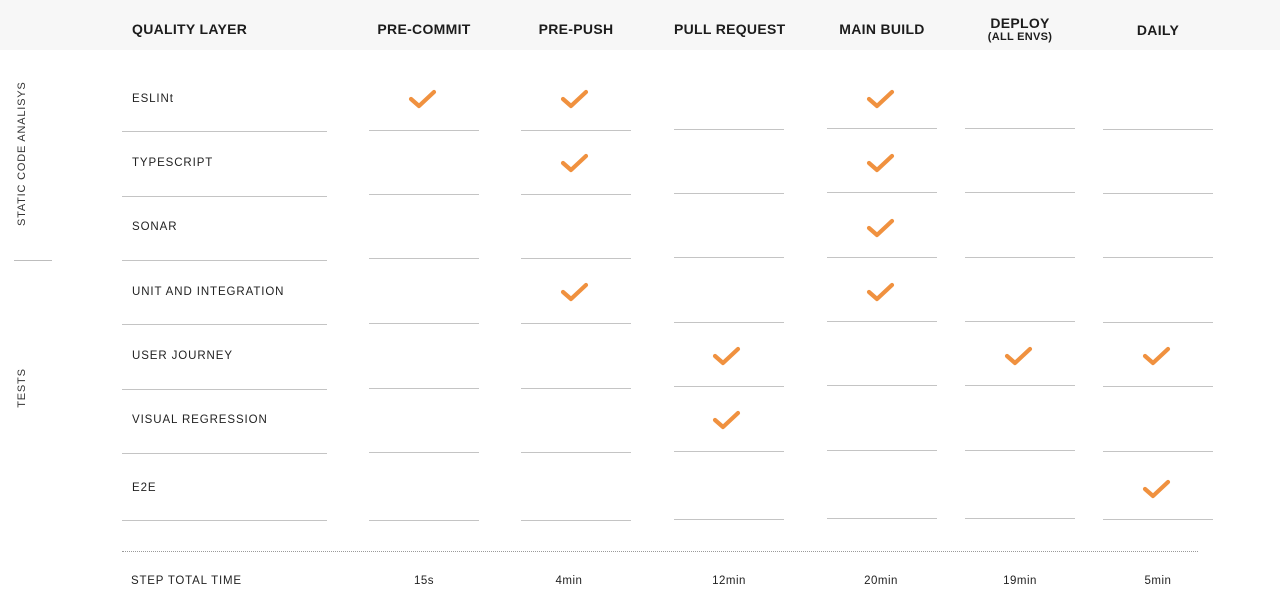  What do you see at coordinates (576, 29) in the screenshot?
I see `header-pre-push: PRE-PUSH` at bounding box center [576, 29].